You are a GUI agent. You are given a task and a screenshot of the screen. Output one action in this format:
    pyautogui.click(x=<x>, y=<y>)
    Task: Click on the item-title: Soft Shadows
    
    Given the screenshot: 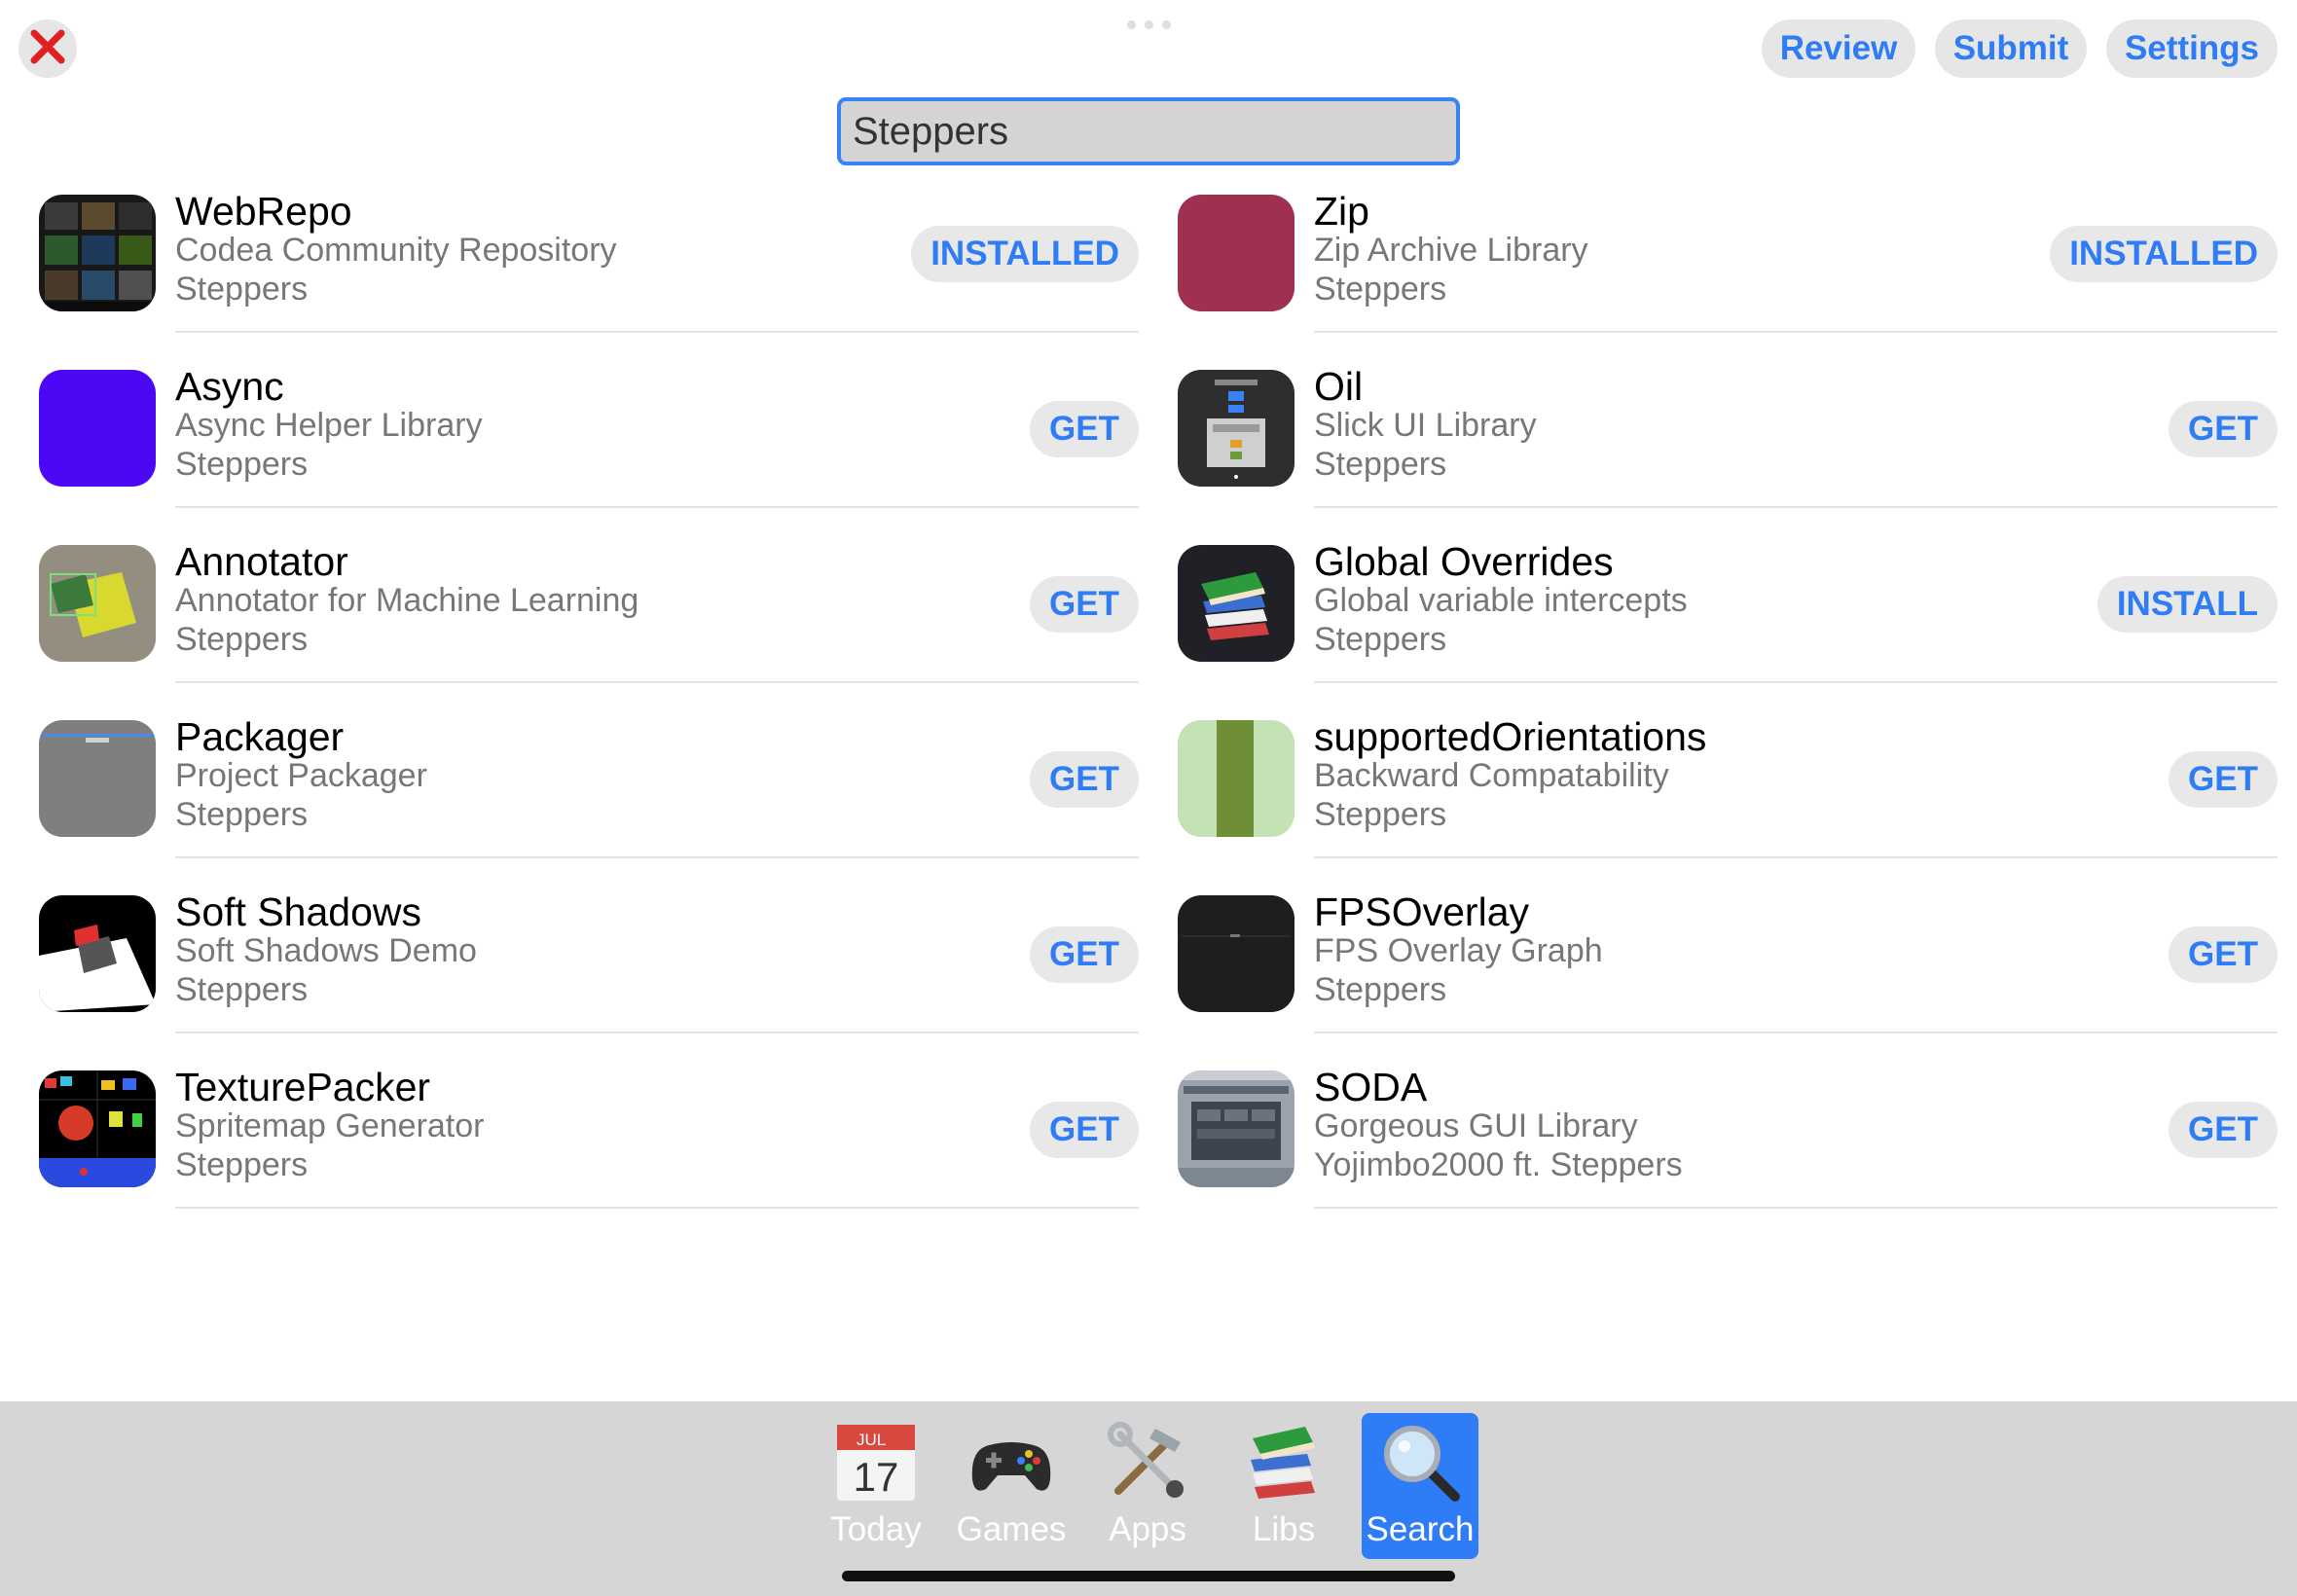 What is the action you would take?
    pyautogui.click(x=298, y=911)
    